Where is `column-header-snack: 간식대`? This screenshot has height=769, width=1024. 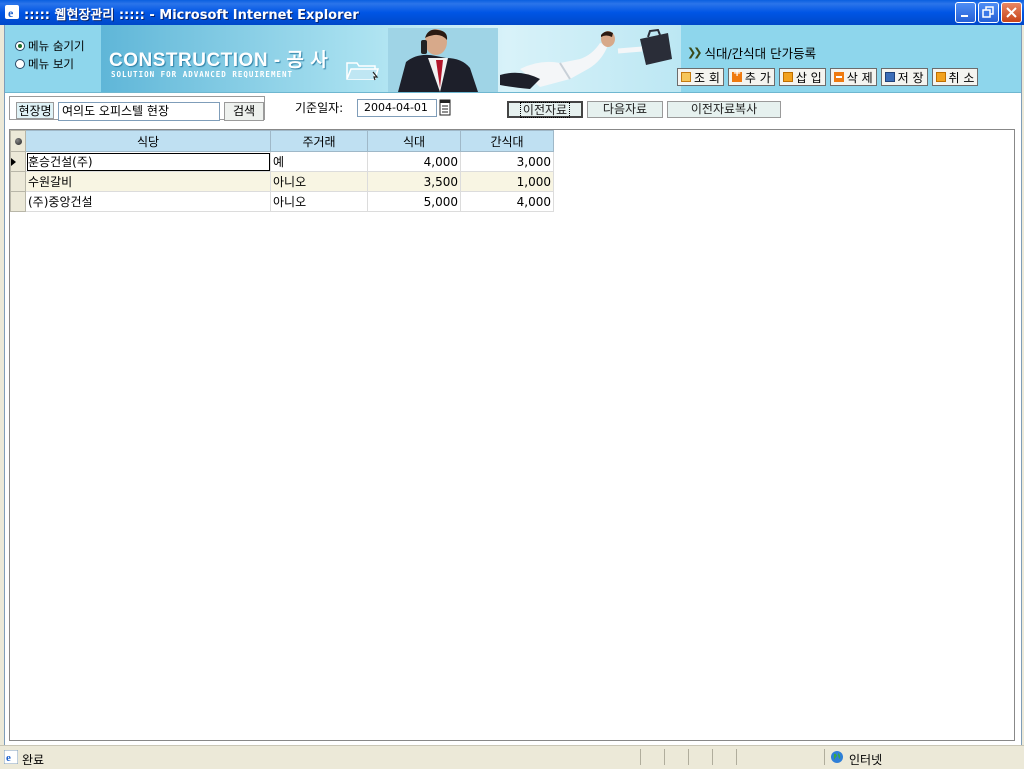
column-header-snack: 간식대 is located at coordinates (507, 141).